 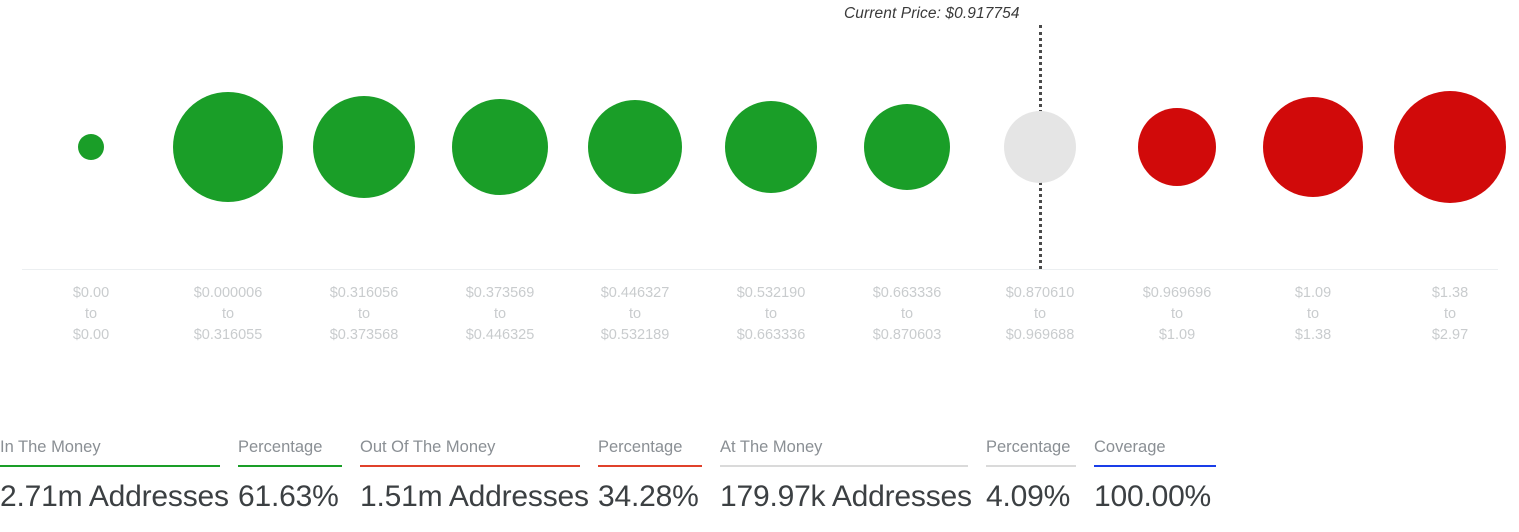 What do you see at coordinates (228, 293) in the screenshot?
I see `tick-range-from: $0.000006` at bounding box center [228, 293].